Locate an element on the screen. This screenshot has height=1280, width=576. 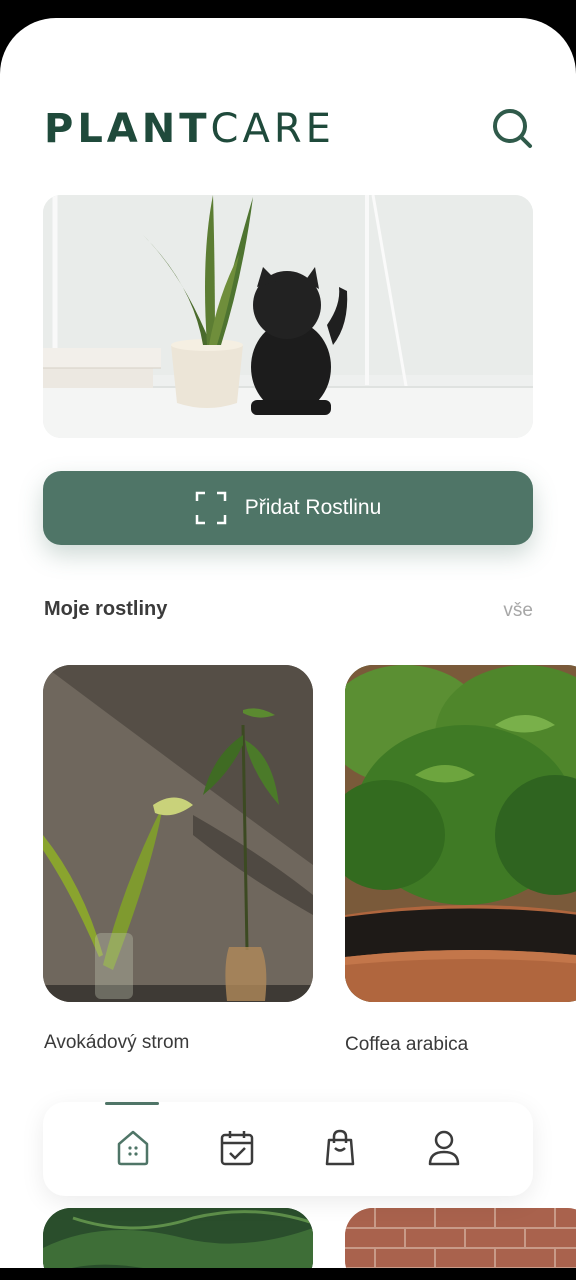
calendar-icon is located at coordinates (237, 1148).